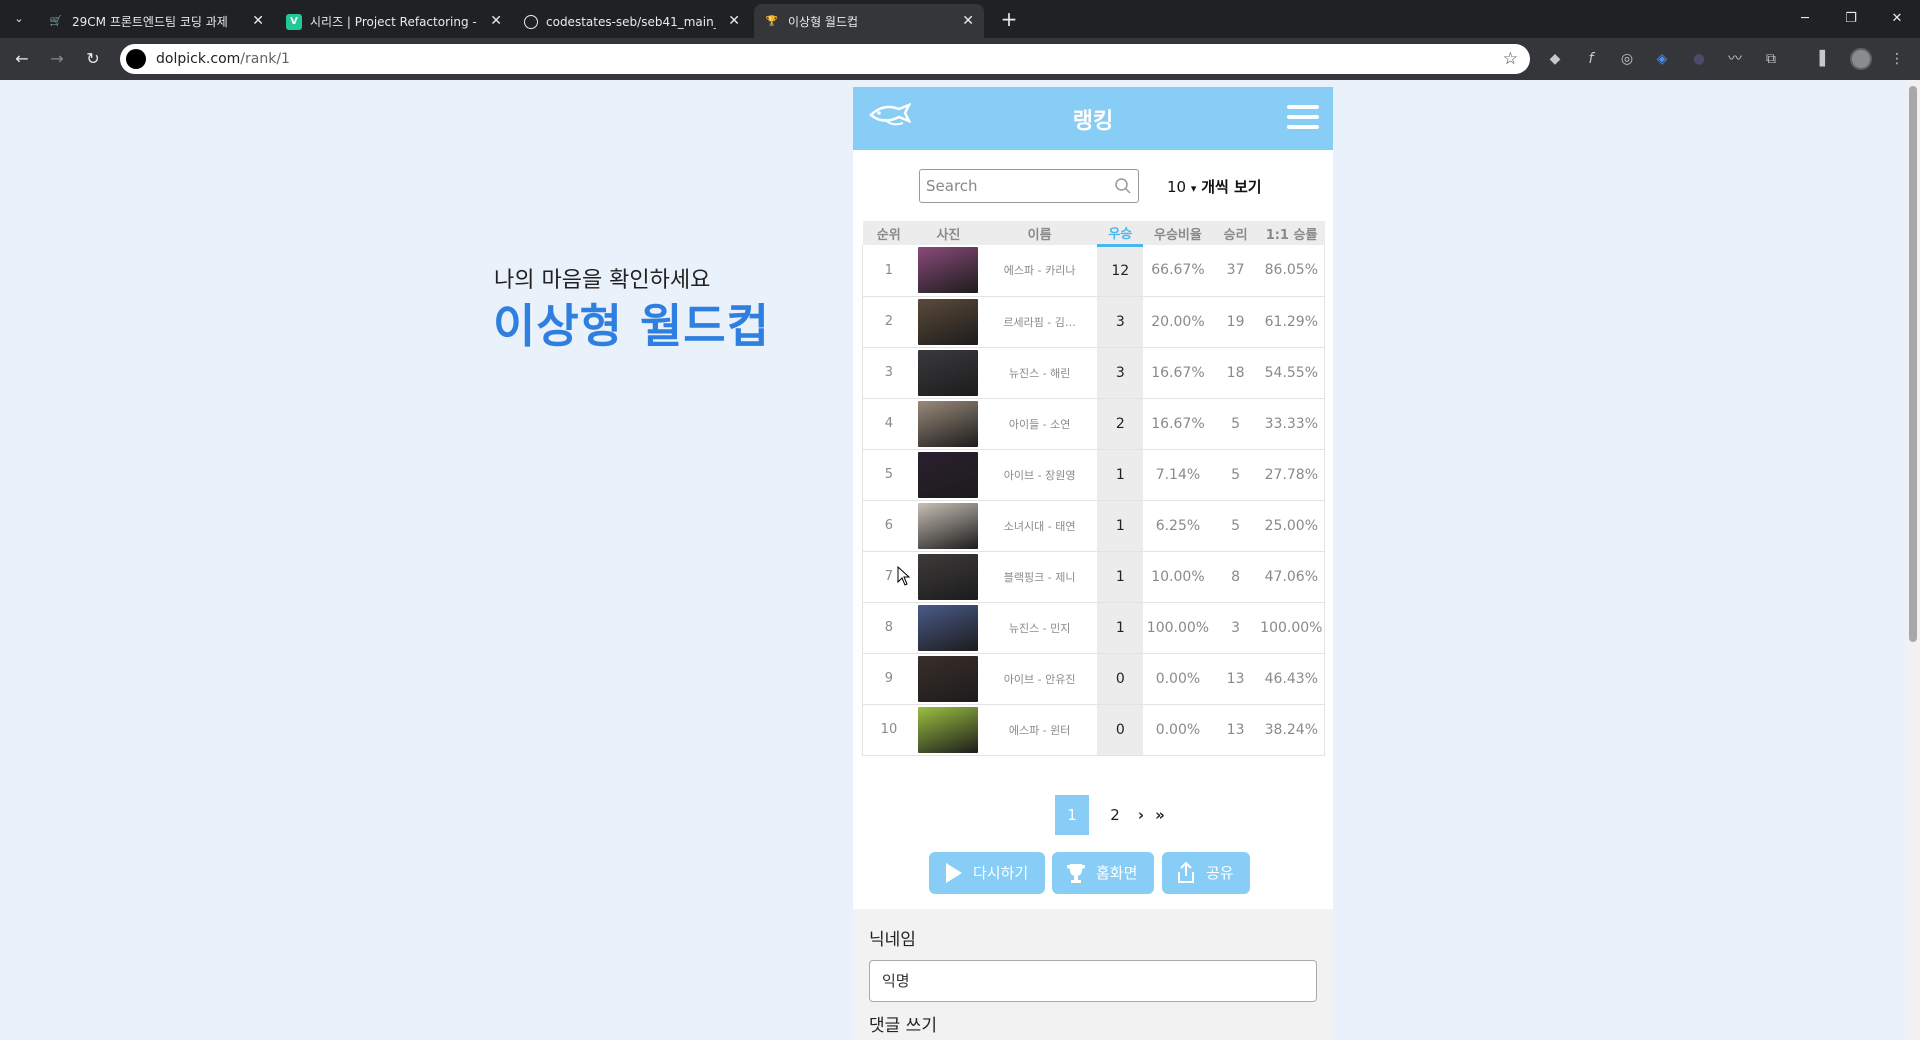 This screenshot has width=1920, height=1040. I want to click on search-input, so click(1010, 186).